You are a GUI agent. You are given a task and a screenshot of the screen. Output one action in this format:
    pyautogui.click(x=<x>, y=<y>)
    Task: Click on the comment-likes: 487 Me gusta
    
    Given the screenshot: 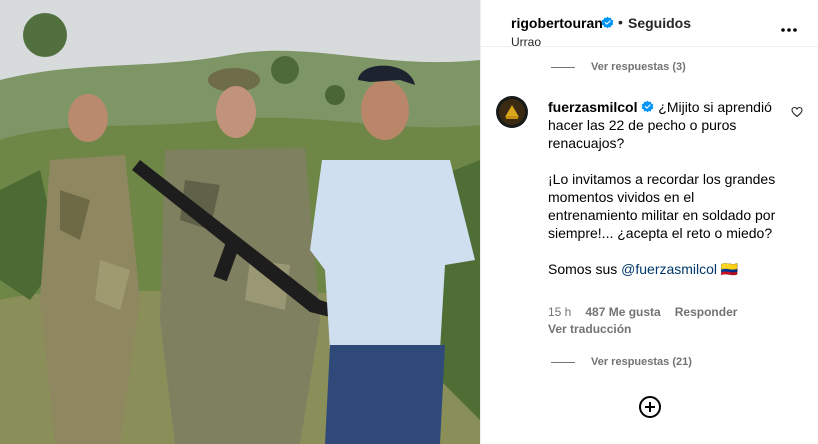 What is the action you would take?
    pyautogui.click(x=622, y=312)
    